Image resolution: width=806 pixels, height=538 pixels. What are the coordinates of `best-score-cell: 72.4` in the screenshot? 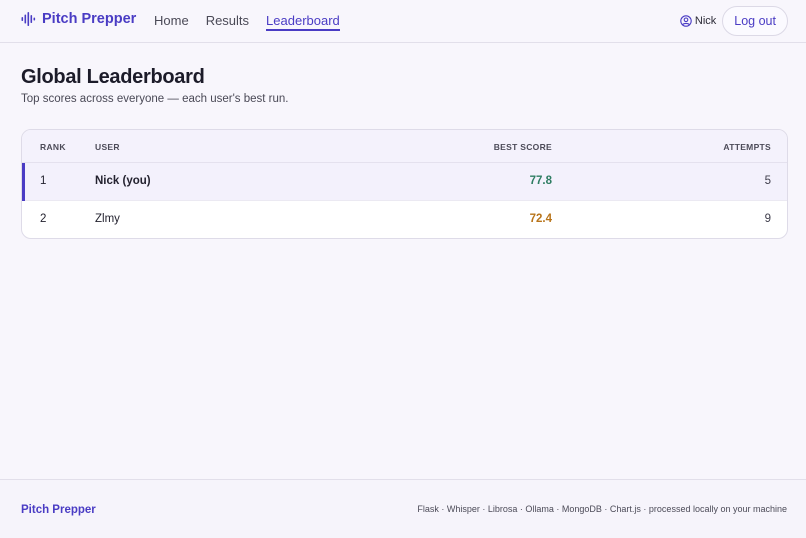 It's located at (540, 219).